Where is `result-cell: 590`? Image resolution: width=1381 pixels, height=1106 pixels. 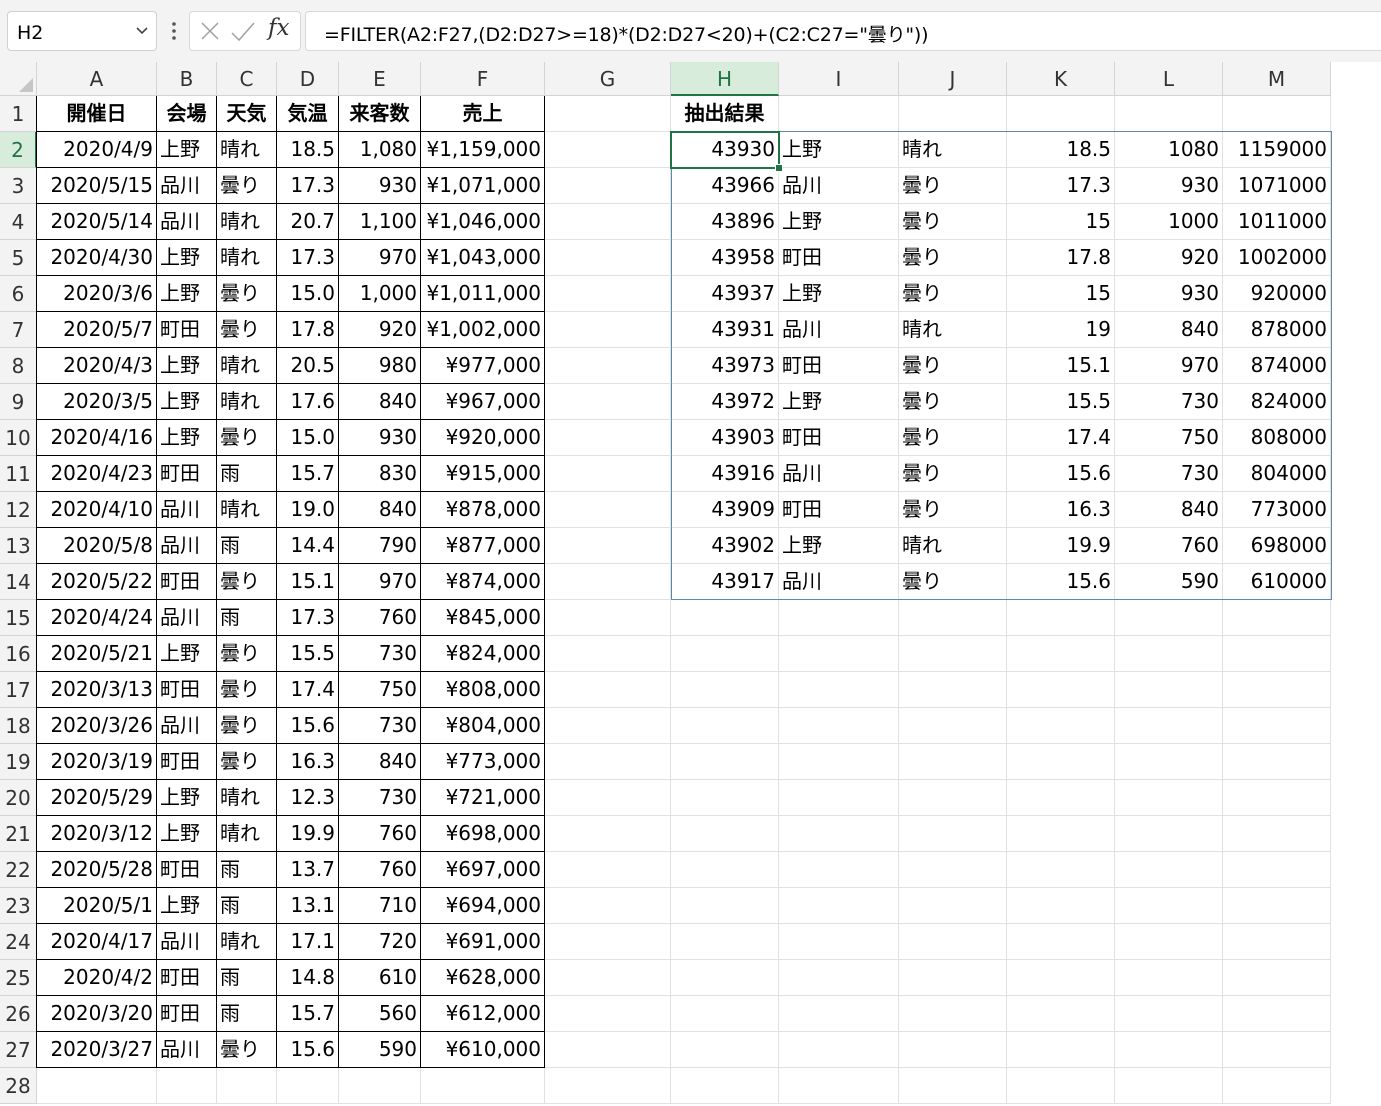
result-cell: 590 is located at coordinates (1169, 582).